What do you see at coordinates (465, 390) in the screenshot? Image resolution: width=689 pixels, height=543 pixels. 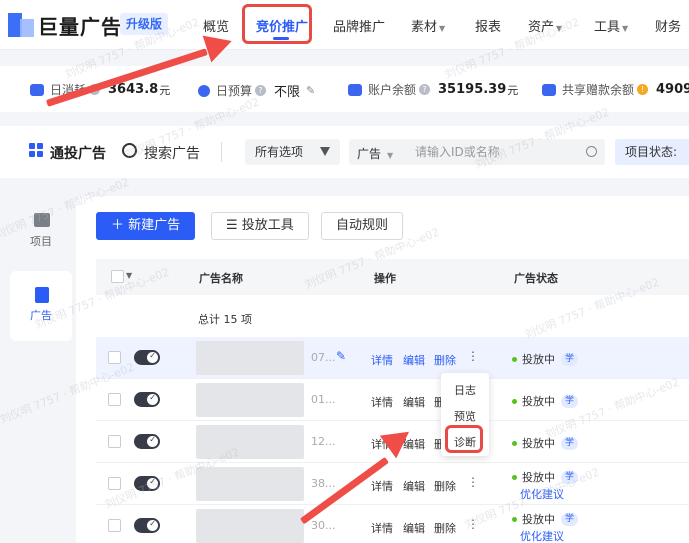 I see `menu-item-log: 日志` at bounding box center [465, 390].